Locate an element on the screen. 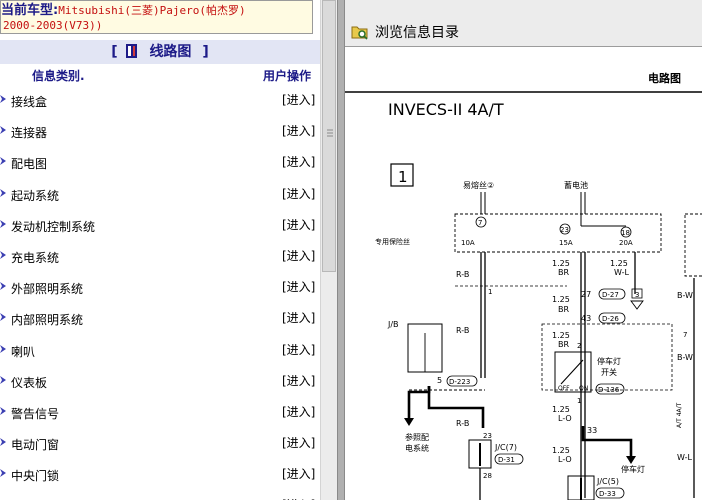 This screenshot has height=500, width=702. column-category: 信息类别. is located at coordinates (58, 76).